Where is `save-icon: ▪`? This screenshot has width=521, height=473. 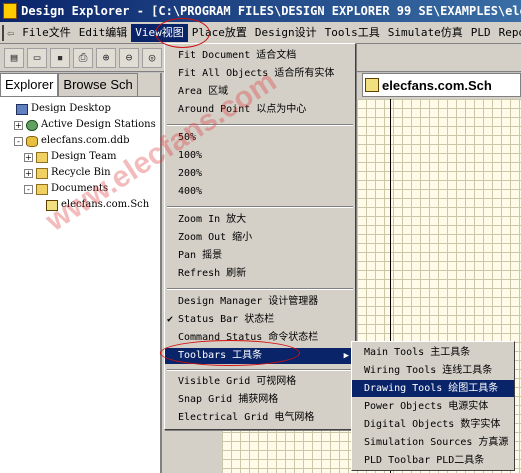
save-icon: ▪ is located at coordinates (60, 57).